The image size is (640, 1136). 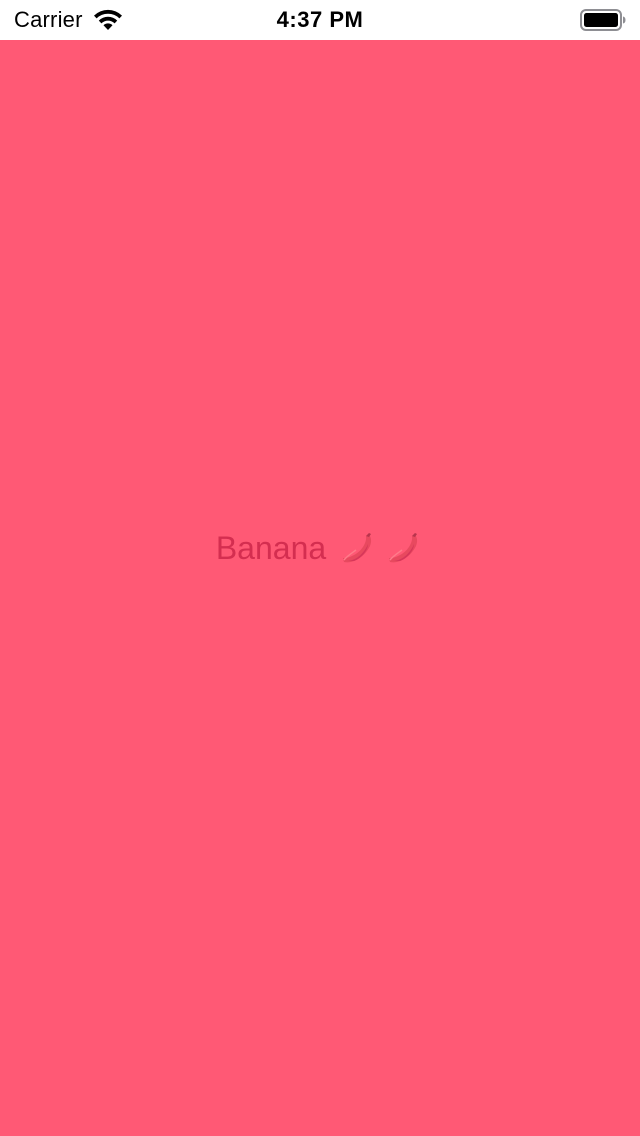 I want to click on banana-label-text: Banana, so click(x=271, y=548).